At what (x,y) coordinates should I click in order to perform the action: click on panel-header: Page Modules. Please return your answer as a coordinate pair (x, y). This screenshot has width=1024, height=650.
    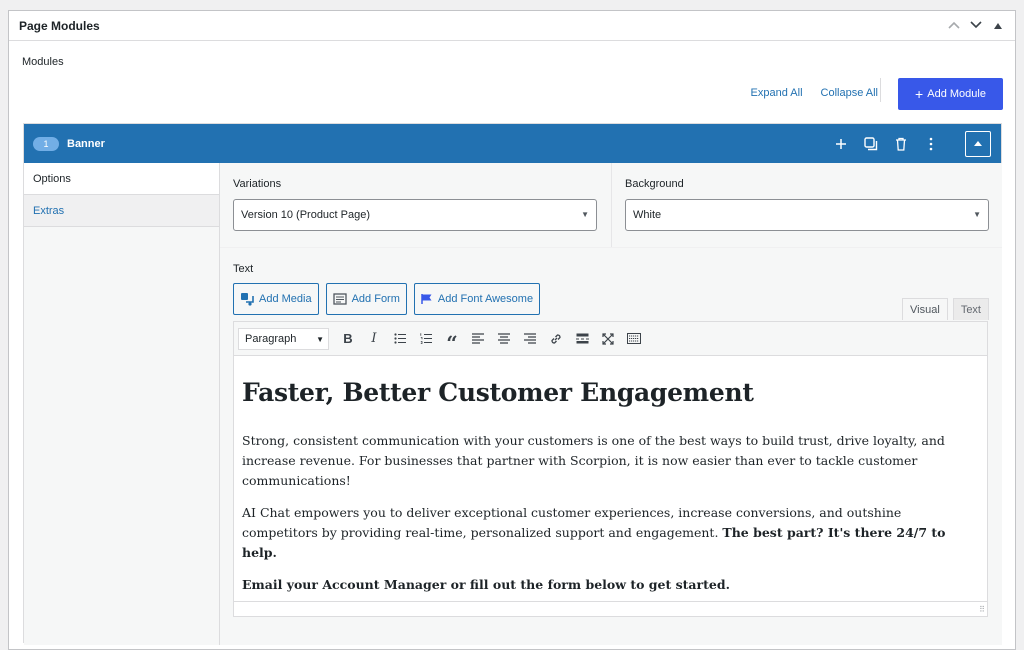
    Looking at the image, I should click on (512, 26).